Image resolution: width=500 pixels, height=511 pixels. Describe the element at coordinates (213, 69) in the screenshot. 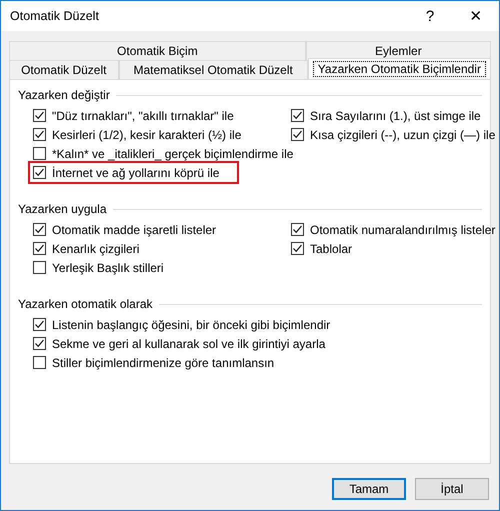

I see `tab: Matematiksel Otomatik Düzelt` at that location.